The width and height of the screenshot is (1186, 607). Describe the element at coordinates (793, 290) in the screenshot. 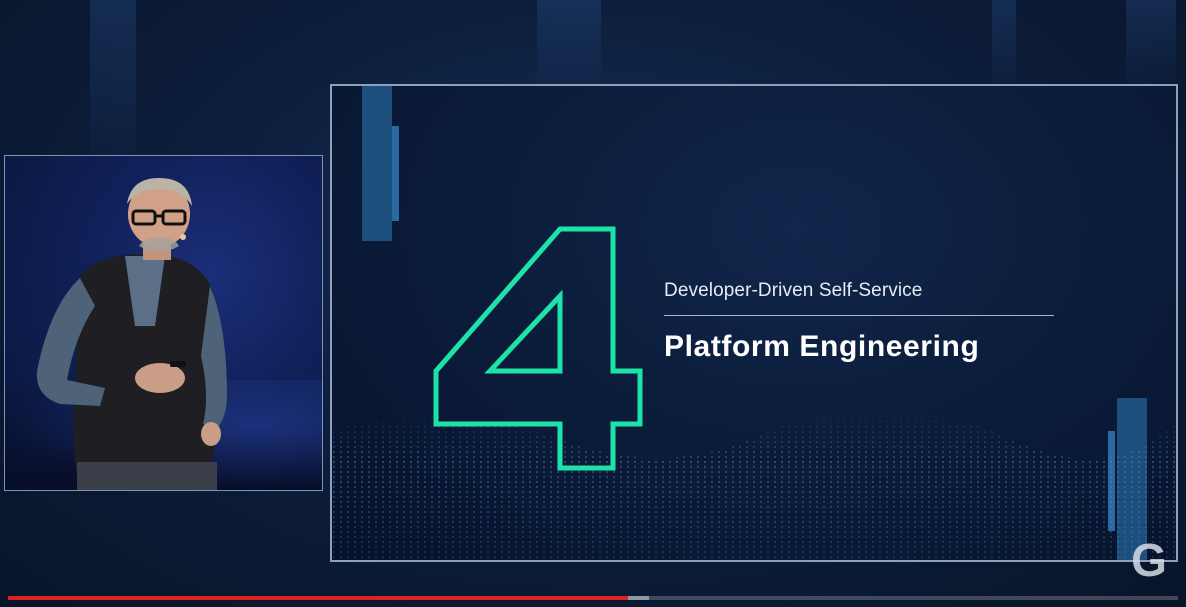

I see `slide-subtitle: Developer-Driven Self-Service` at that location.